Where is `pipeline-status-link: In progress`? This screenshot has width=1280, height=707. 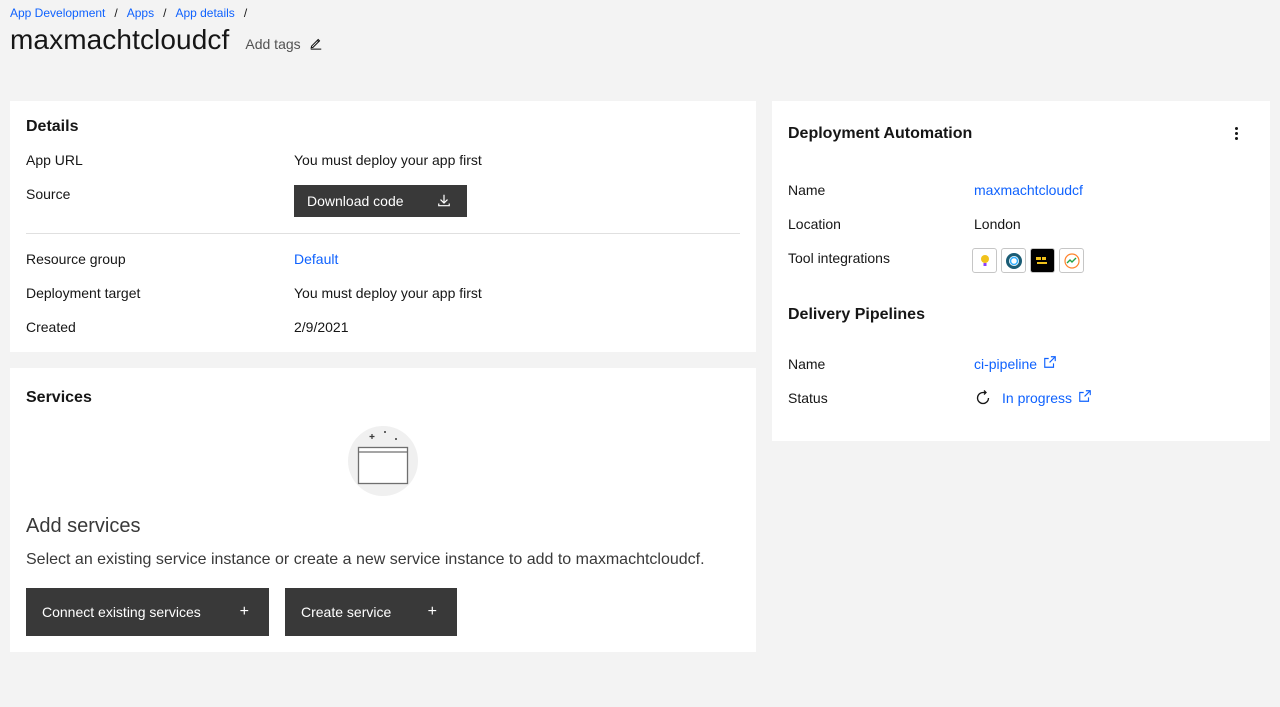 pipeline-status-link: In progress is located at coordinates (1047, 397).